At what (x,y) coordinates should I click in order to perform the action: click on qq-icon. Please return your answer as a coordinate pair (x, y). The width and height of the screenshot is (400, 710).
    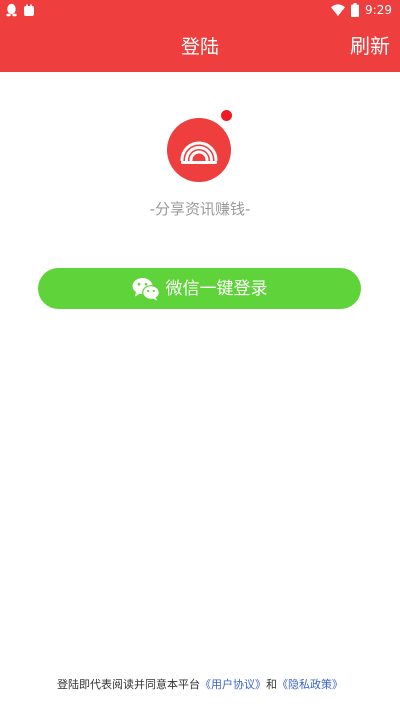
    Looking at the image, I should click on (11, 10).